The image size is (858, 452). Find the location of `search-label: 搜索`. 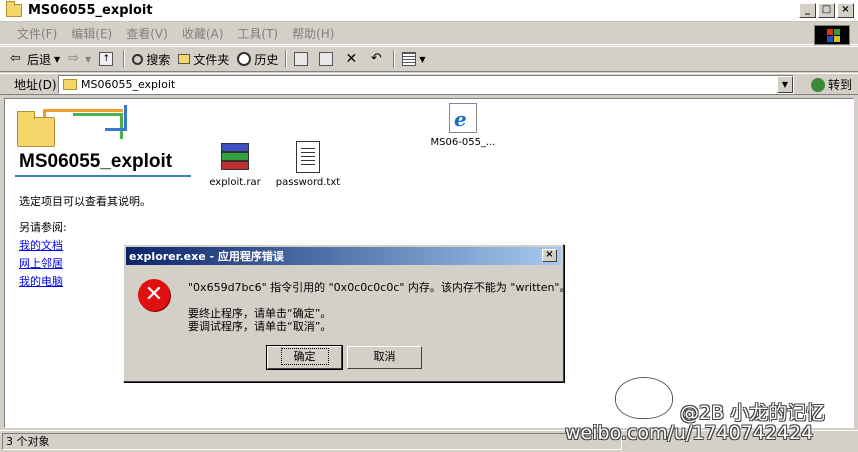

search-label: 搜索 is located at coordinates (158, 59).